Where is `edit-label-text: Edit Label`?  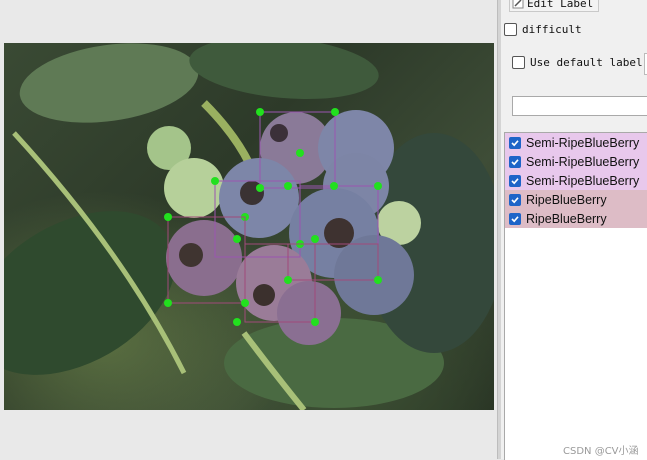 edit-label-text: Edit Label is located at coordinates (560, 5).